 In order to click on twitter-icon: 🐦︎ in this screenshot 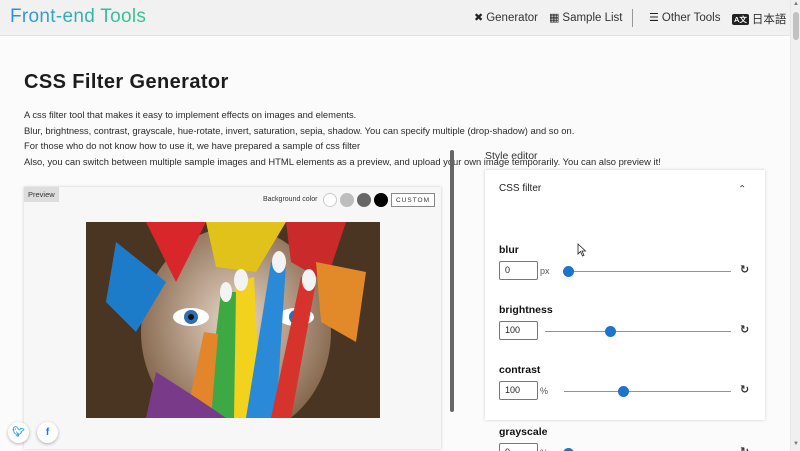, I will do `click(18, 432)`.